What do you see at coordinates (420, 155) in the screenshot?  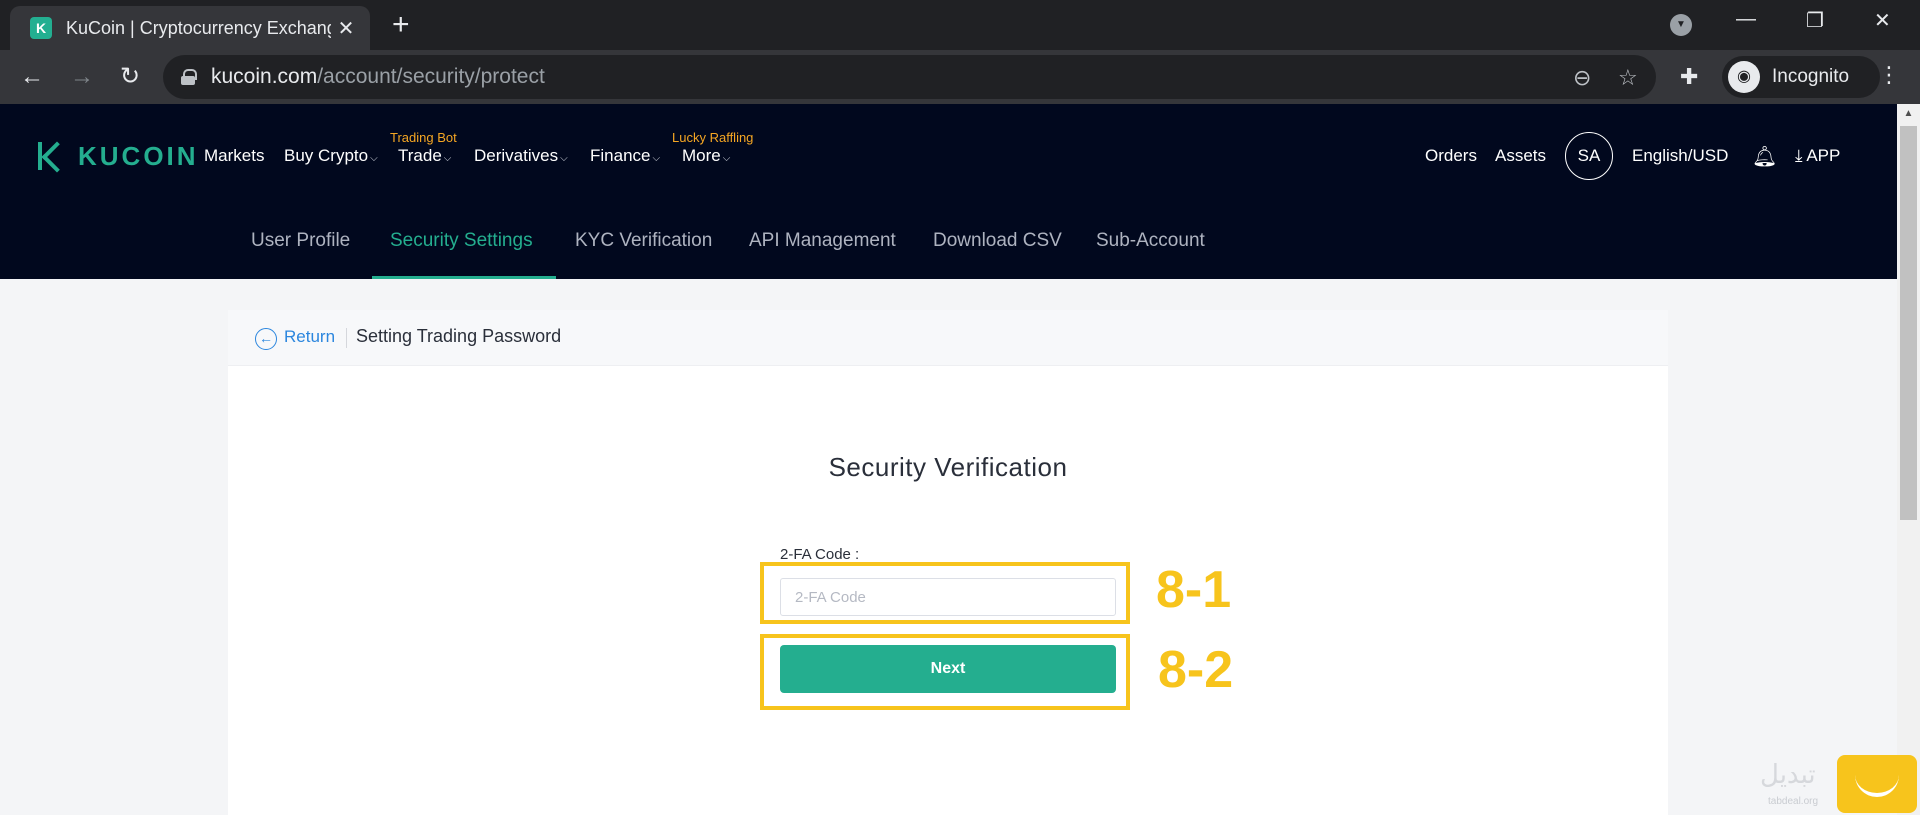 I see `nav-label: Trade` at bounding box center [420, 155].